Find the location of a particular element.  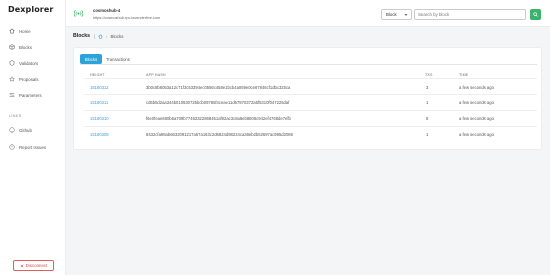

breadcrumb: Blocks | › Blocks is located at coordinates (98, 36).